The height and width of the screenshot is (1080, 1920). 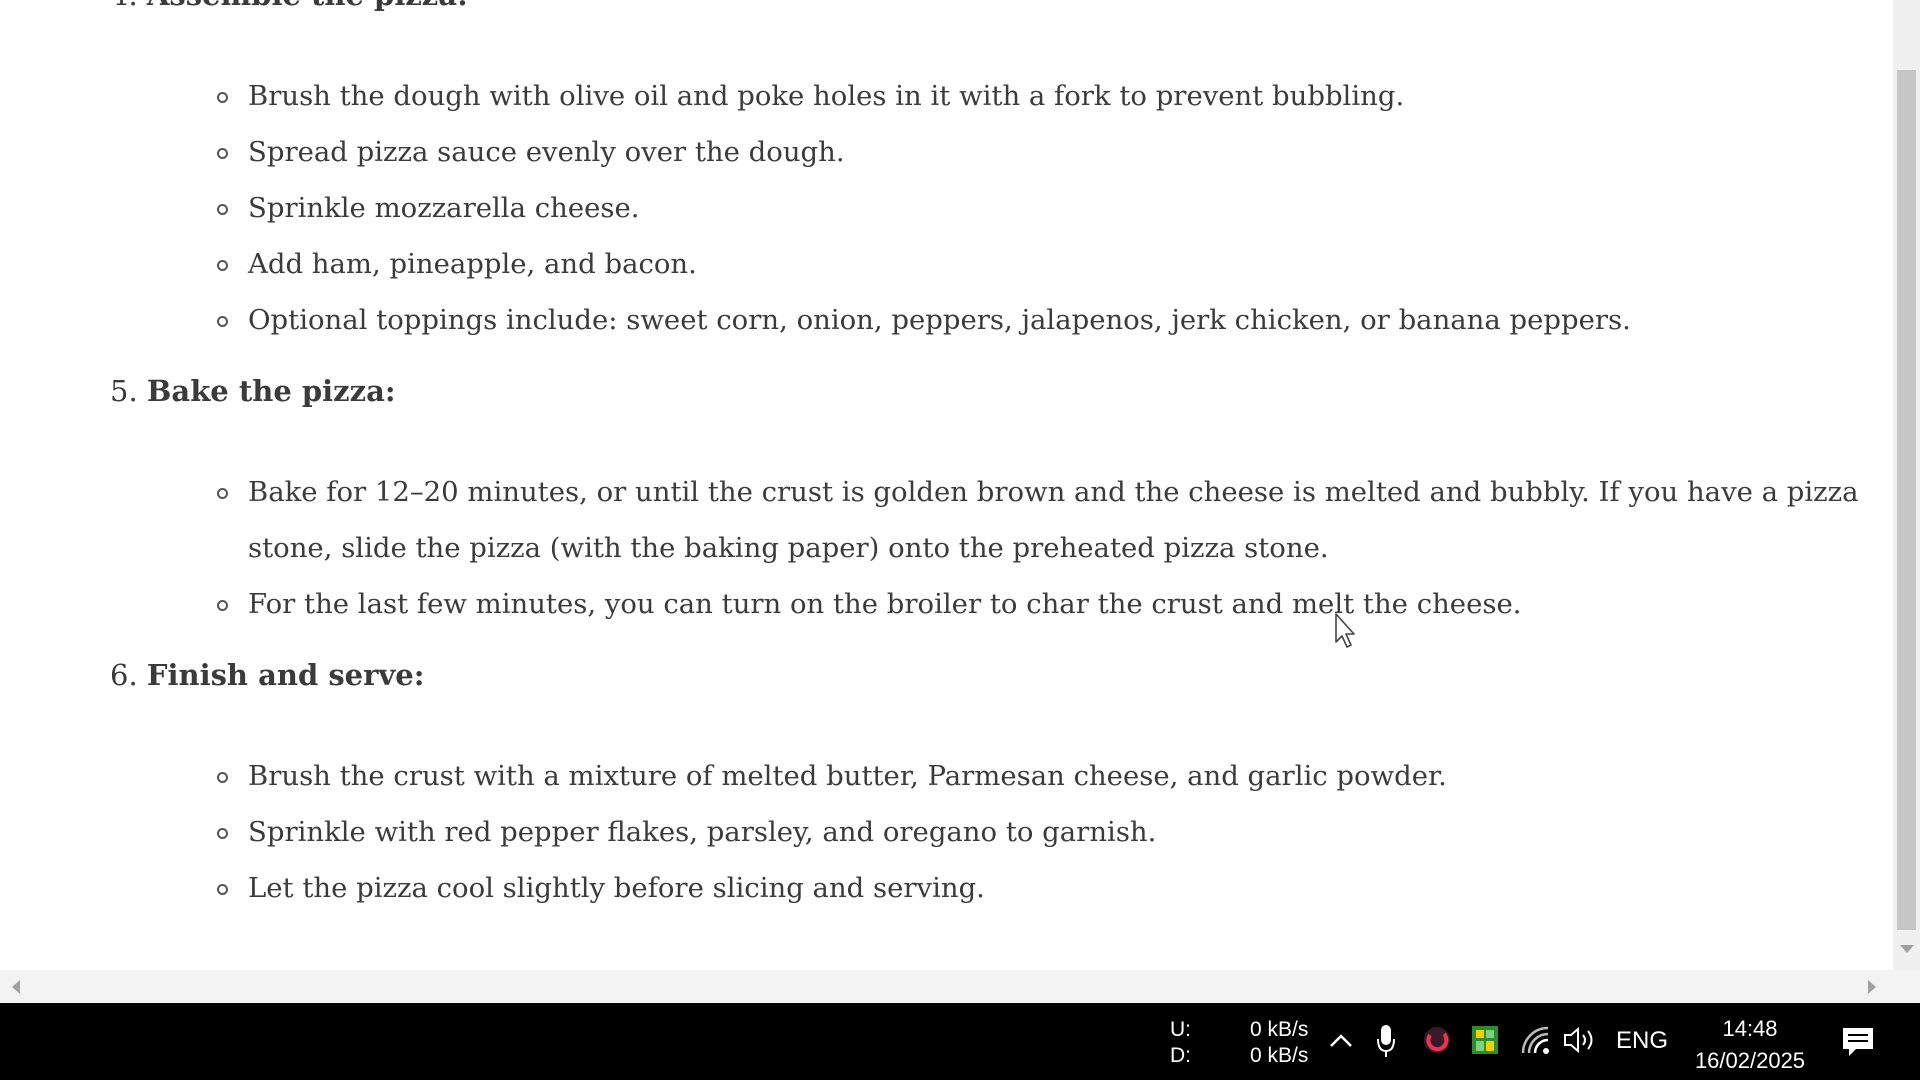 I want to click on scroll-right-arrow-icon, so click(x=1872, y=987).